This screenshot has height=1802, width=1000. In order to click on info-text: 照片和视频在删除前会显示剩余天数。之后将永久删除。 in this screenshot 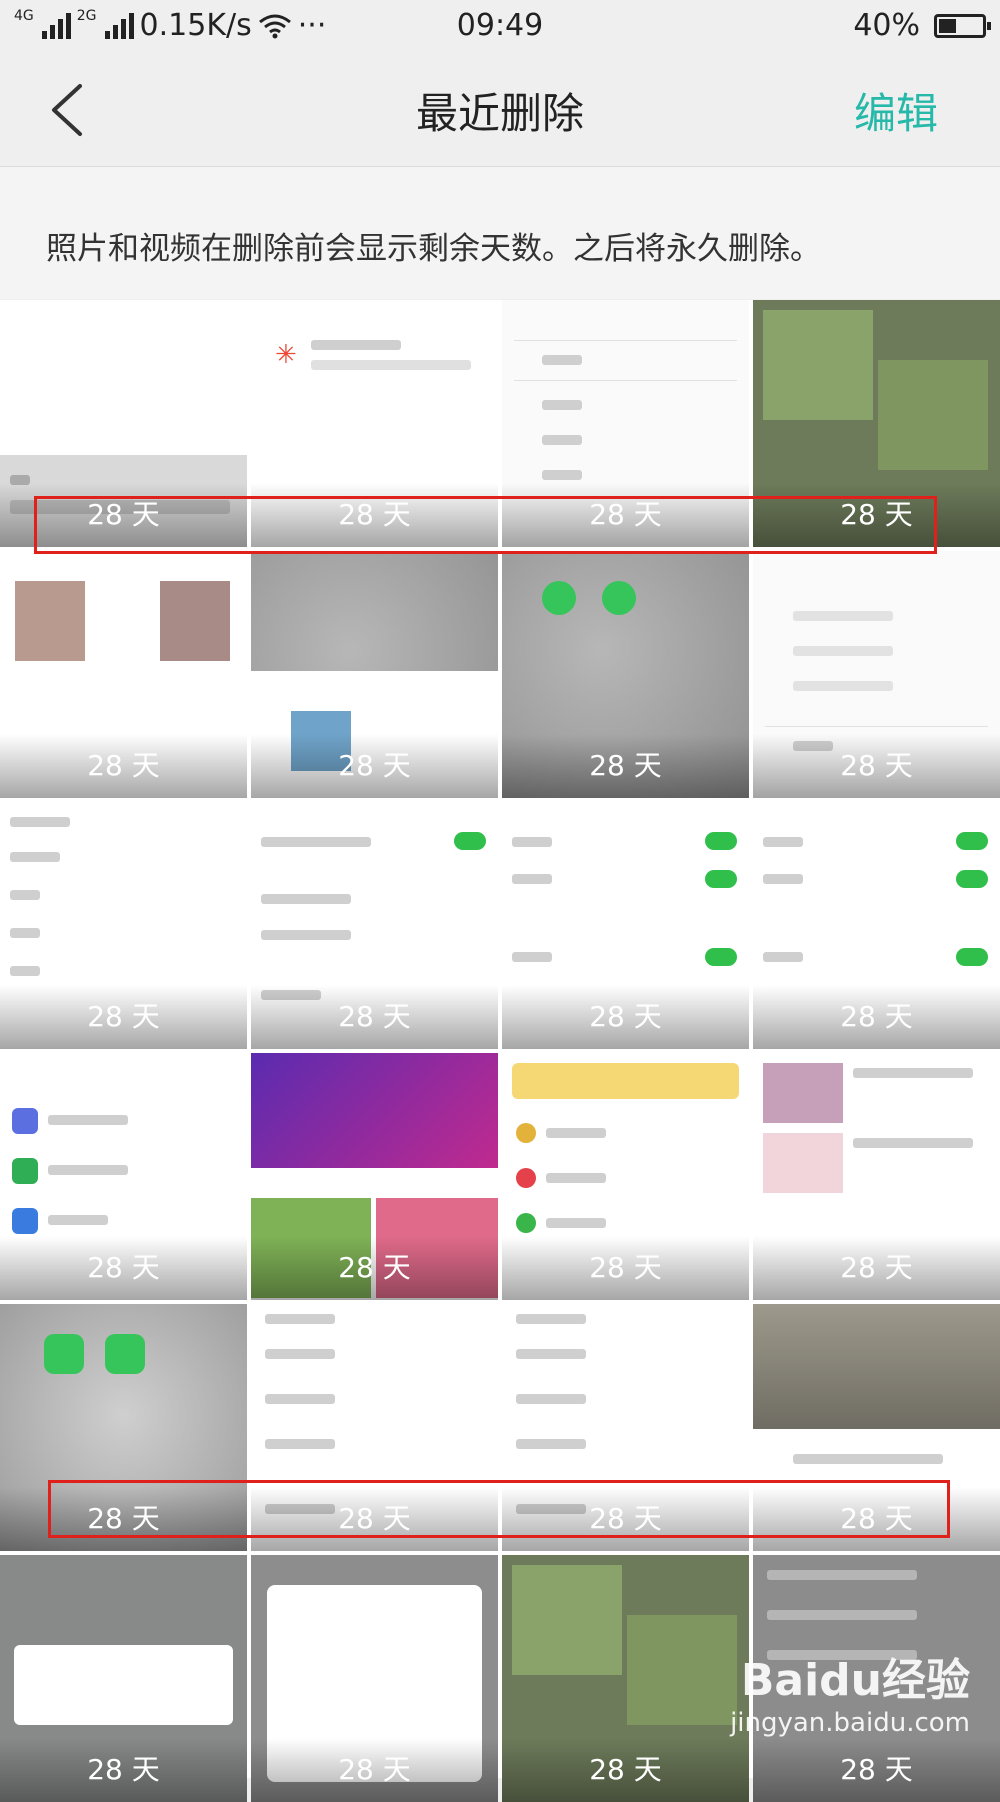, I will do `click(433, 249)`.